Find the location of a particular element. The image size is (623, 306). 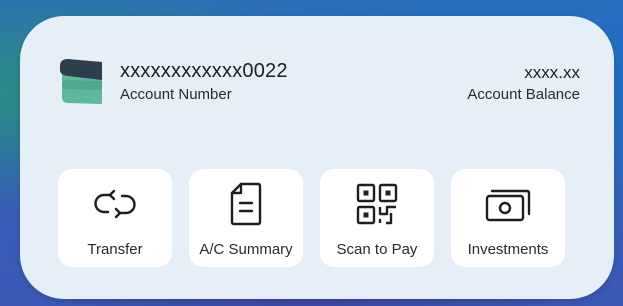

investments-label: Investments is located at coordinates (508, 249).